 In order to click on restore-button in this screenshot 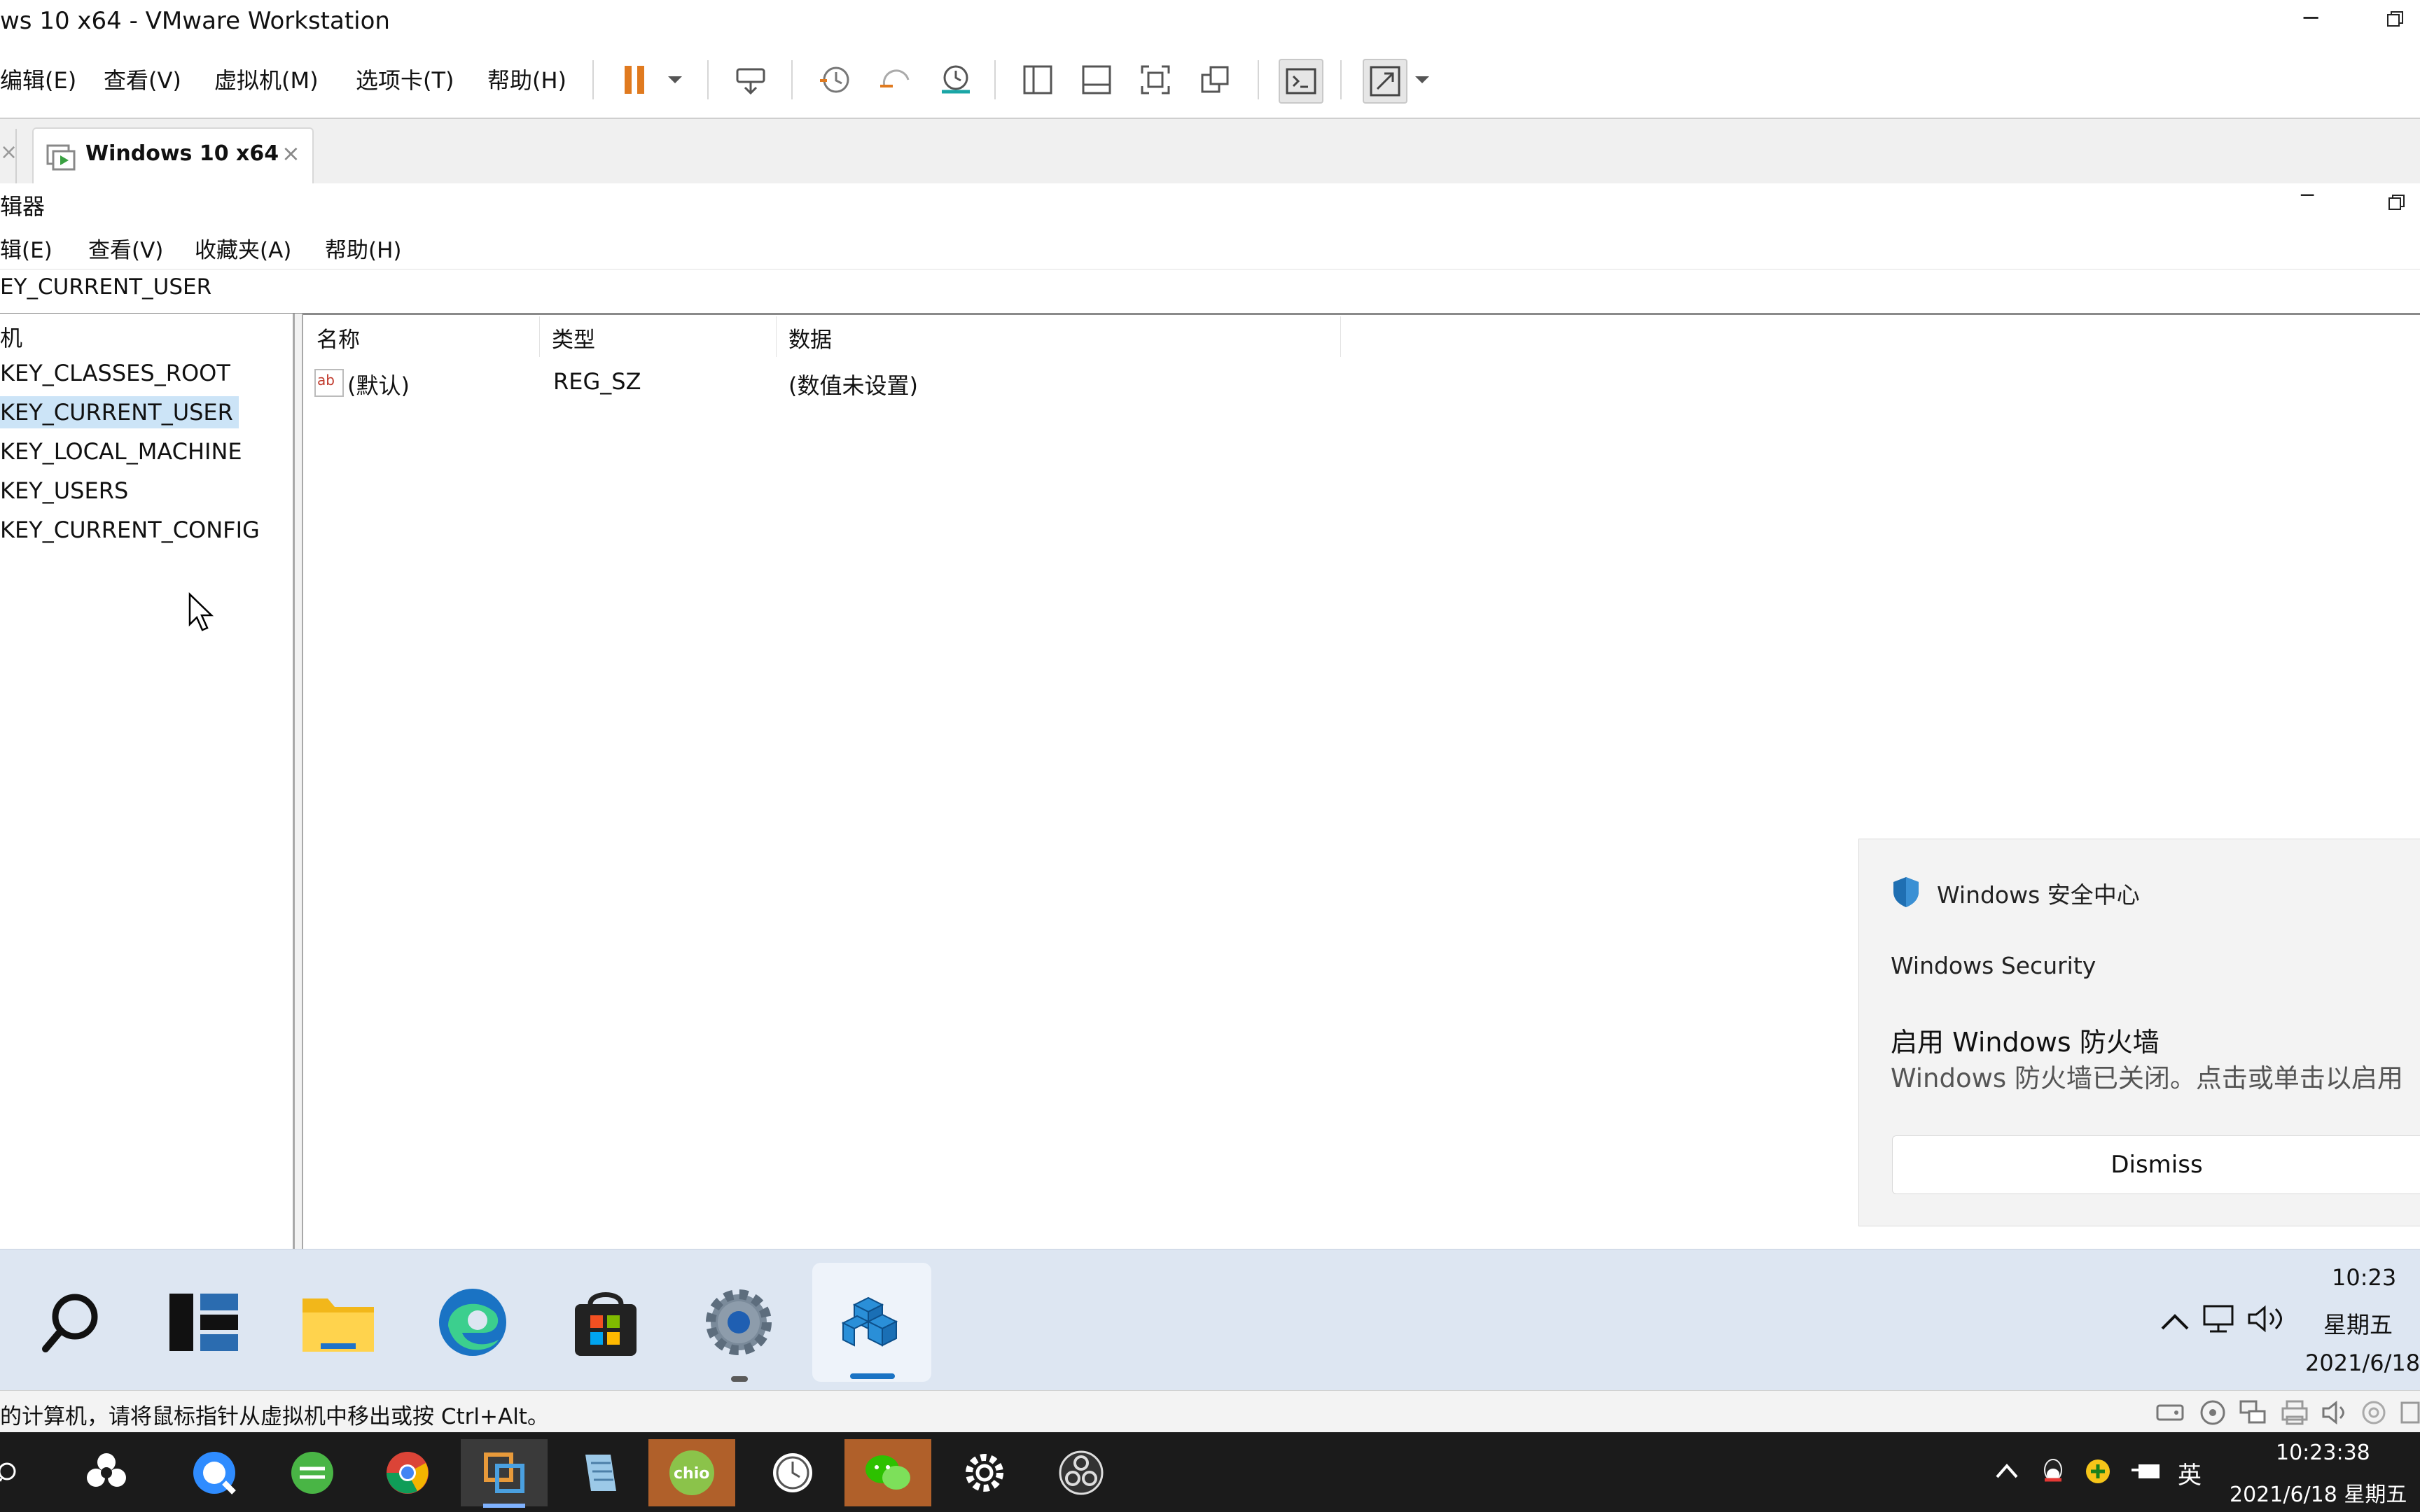, I will do `click(2394, 18)`.